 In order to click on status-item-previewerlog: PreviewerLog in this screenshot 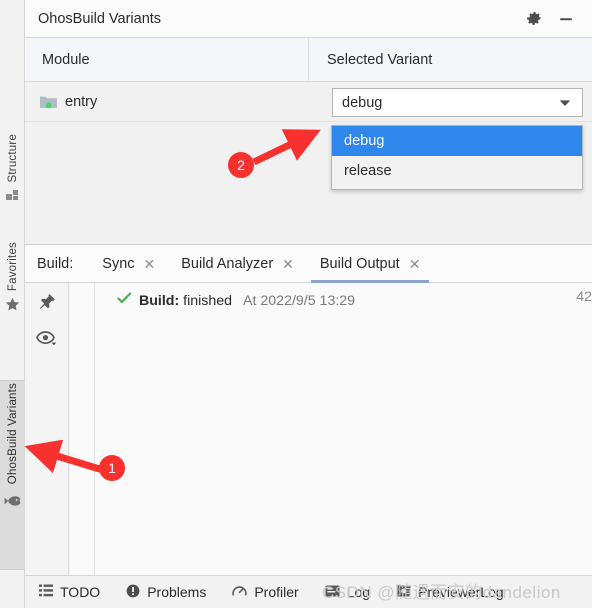, I will do `click(450, 592)`.